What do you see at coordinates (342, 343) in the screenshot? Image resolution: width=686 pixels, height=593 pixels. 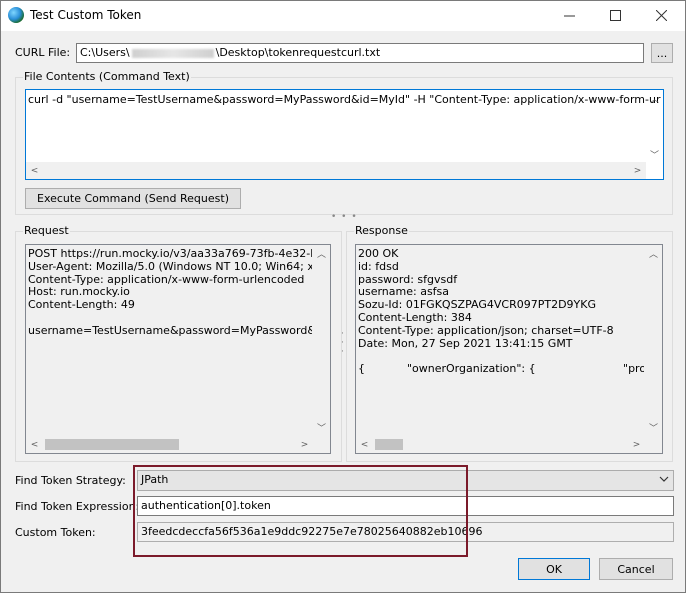 I see `vertical-splitter-grip: · · ·` at bounding box center [342, 343].